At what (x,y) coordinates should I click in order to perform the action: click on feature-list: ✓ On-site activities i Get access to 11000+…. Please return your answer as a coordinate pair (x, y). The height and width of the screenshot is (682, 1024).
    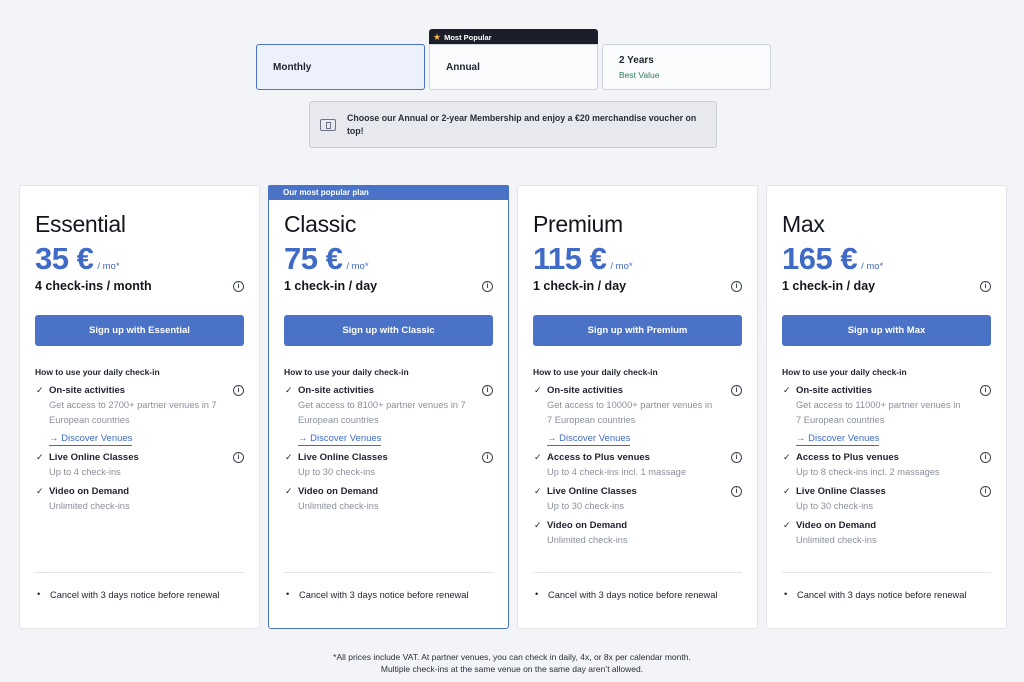
    Looking at the image, I should click on (886, 466).